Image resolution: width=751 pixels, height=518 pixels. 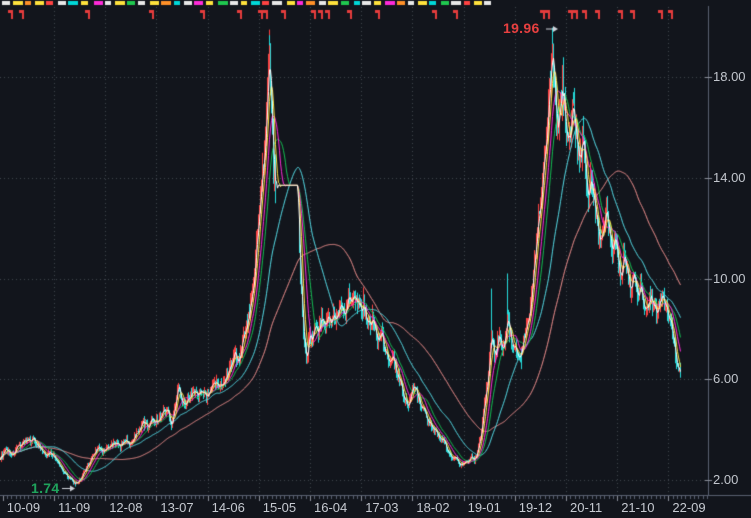 I want to click on x-axis-label: 18-02, so click(x=433, y=507).